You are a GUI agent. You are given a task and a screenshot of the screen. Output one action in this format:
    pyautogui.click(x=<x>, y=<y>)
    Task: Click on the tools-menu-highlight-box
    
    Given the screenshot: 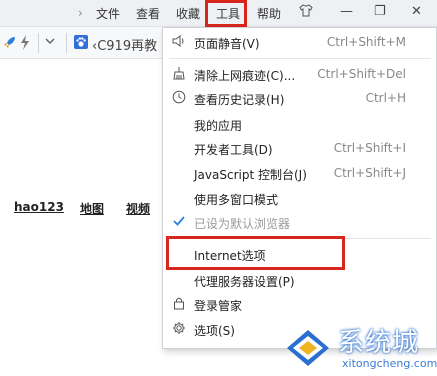 What is the action you would take?
    pyautogui.click(x=226, y=13)
    